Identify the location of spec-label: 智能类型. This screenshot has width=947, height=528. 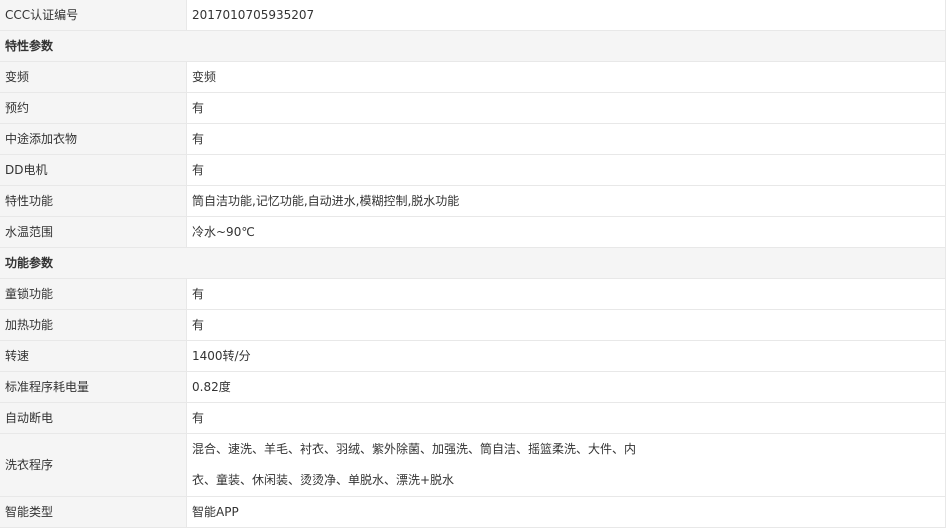
(93, 512).